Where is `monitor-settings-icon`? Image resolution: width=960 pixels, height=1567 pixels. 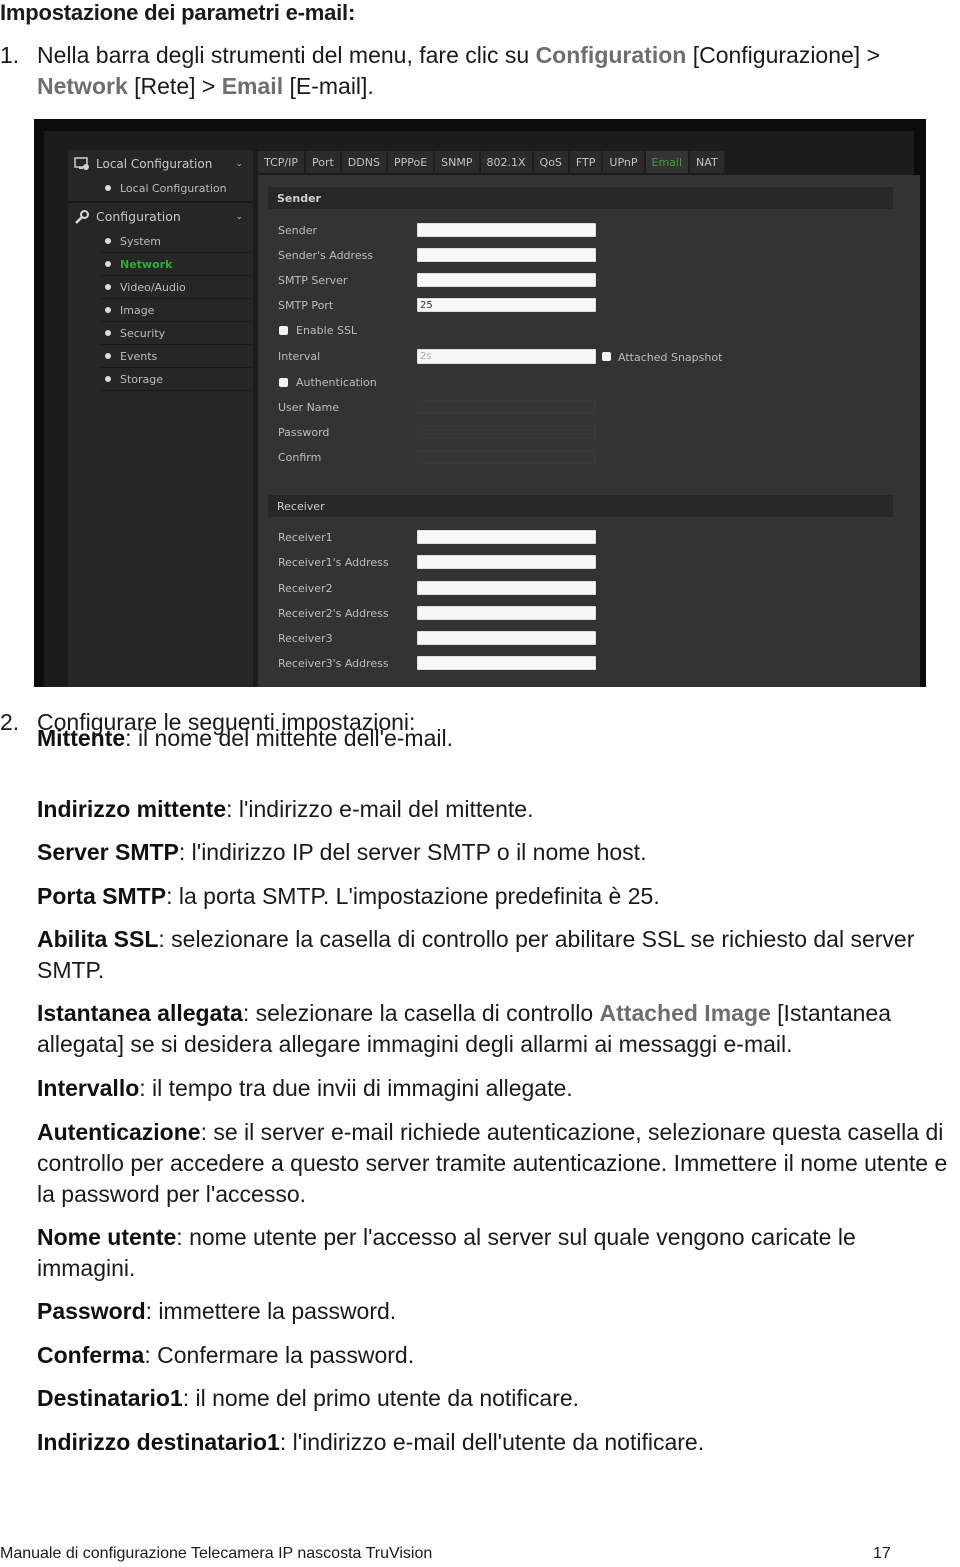
monitor-settings-icon is located at coordinates (82, 163).